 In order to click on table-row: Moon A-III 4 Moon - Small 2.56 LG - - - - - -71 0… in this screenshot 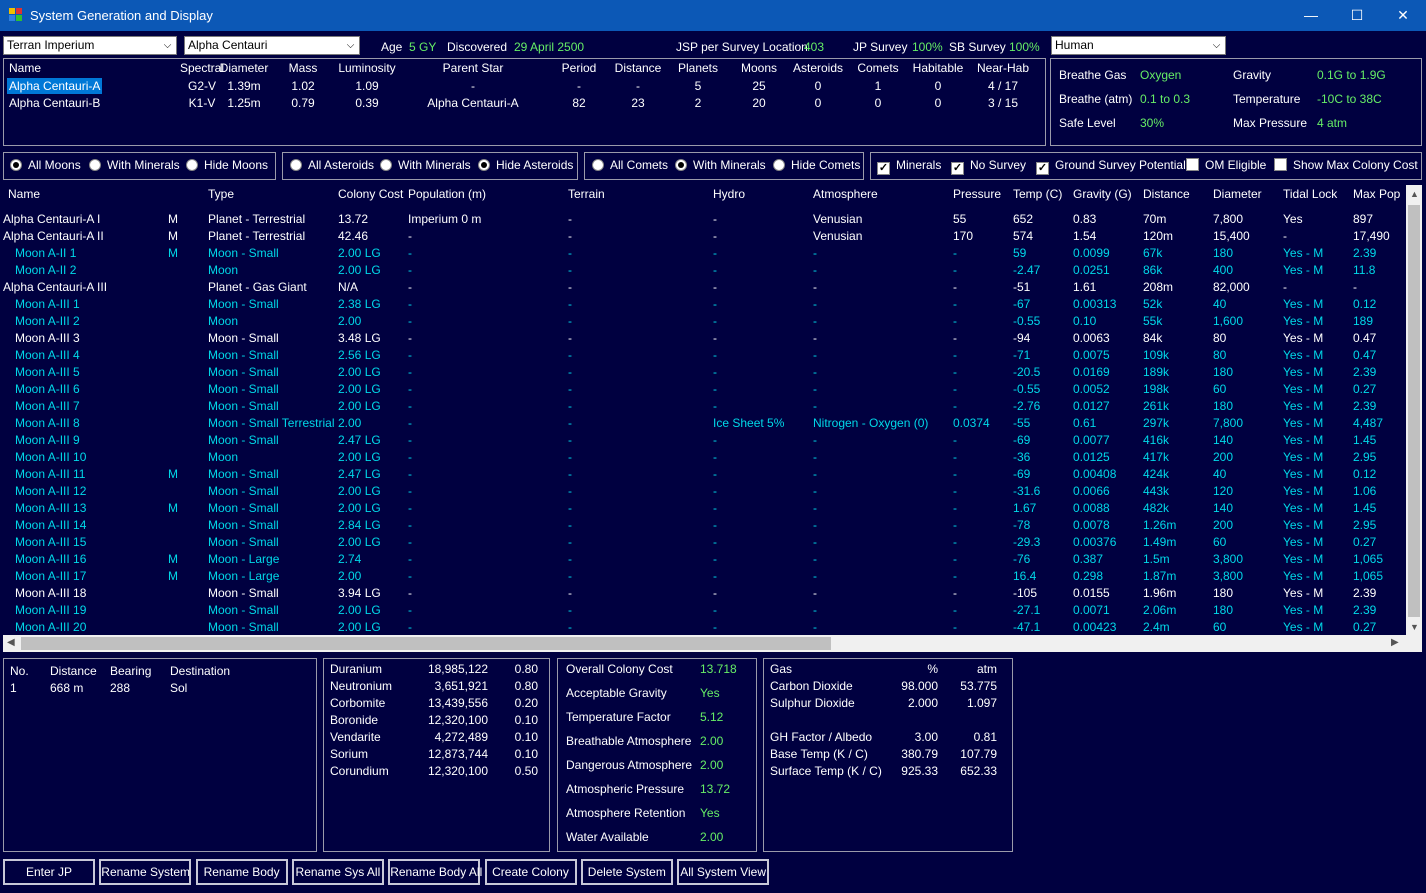, I will do `click(705, 356)`.